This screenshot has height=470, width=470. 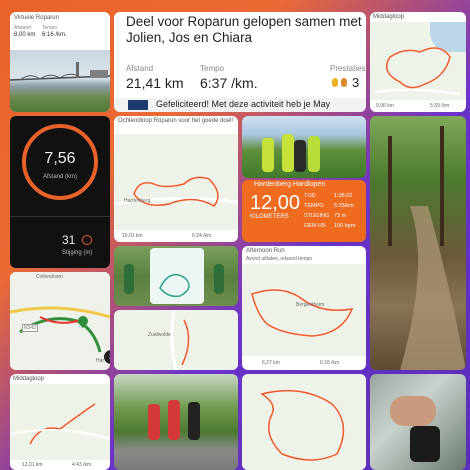 I want to click on hand-shape, so click(x=413, y=411).